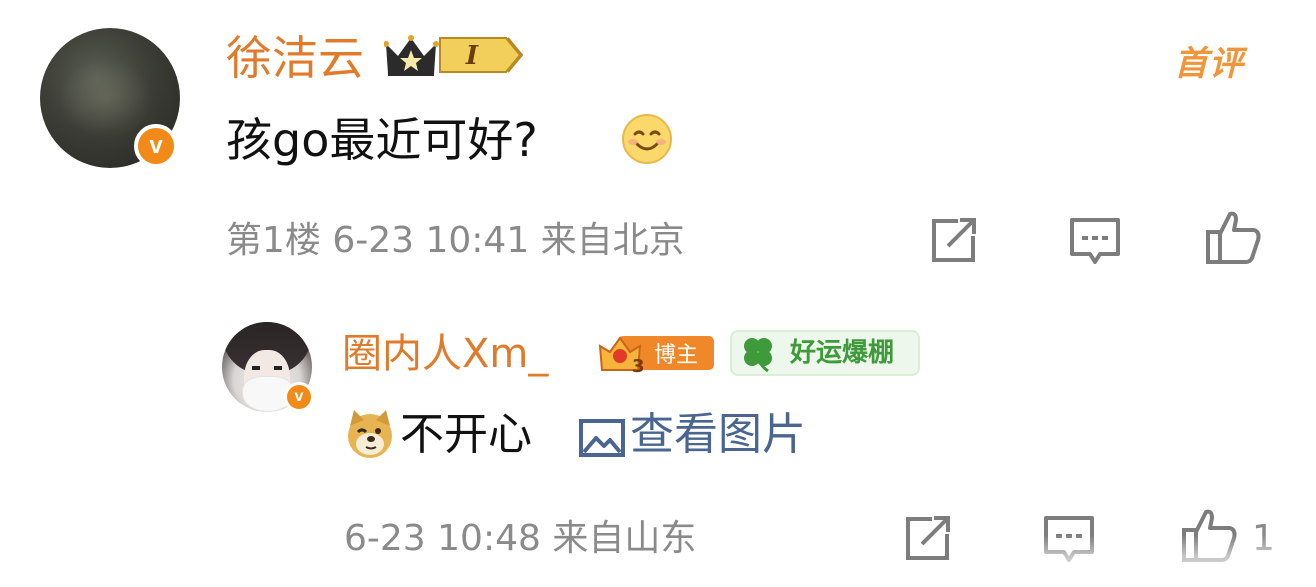 The height and width of the screenshot is (587, 1316). I want to click on luck-badge-label: 好运爆棚, so click(842, 353).